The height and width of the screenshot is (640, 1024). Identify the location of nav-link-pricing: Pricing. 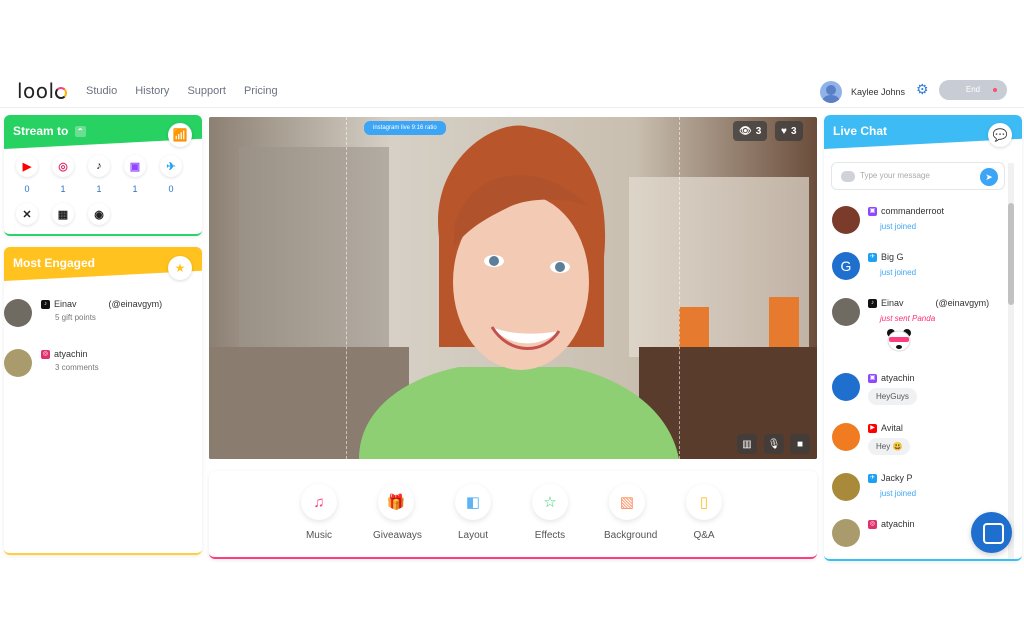
(261, 91).